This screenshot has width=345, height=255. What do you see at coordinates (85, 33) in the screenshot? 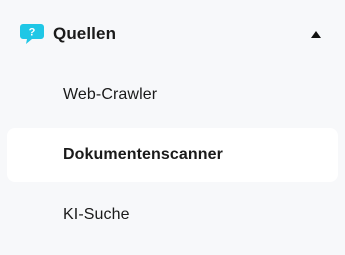
I see `section-title: Quellen` at bounding box center [85, 33].